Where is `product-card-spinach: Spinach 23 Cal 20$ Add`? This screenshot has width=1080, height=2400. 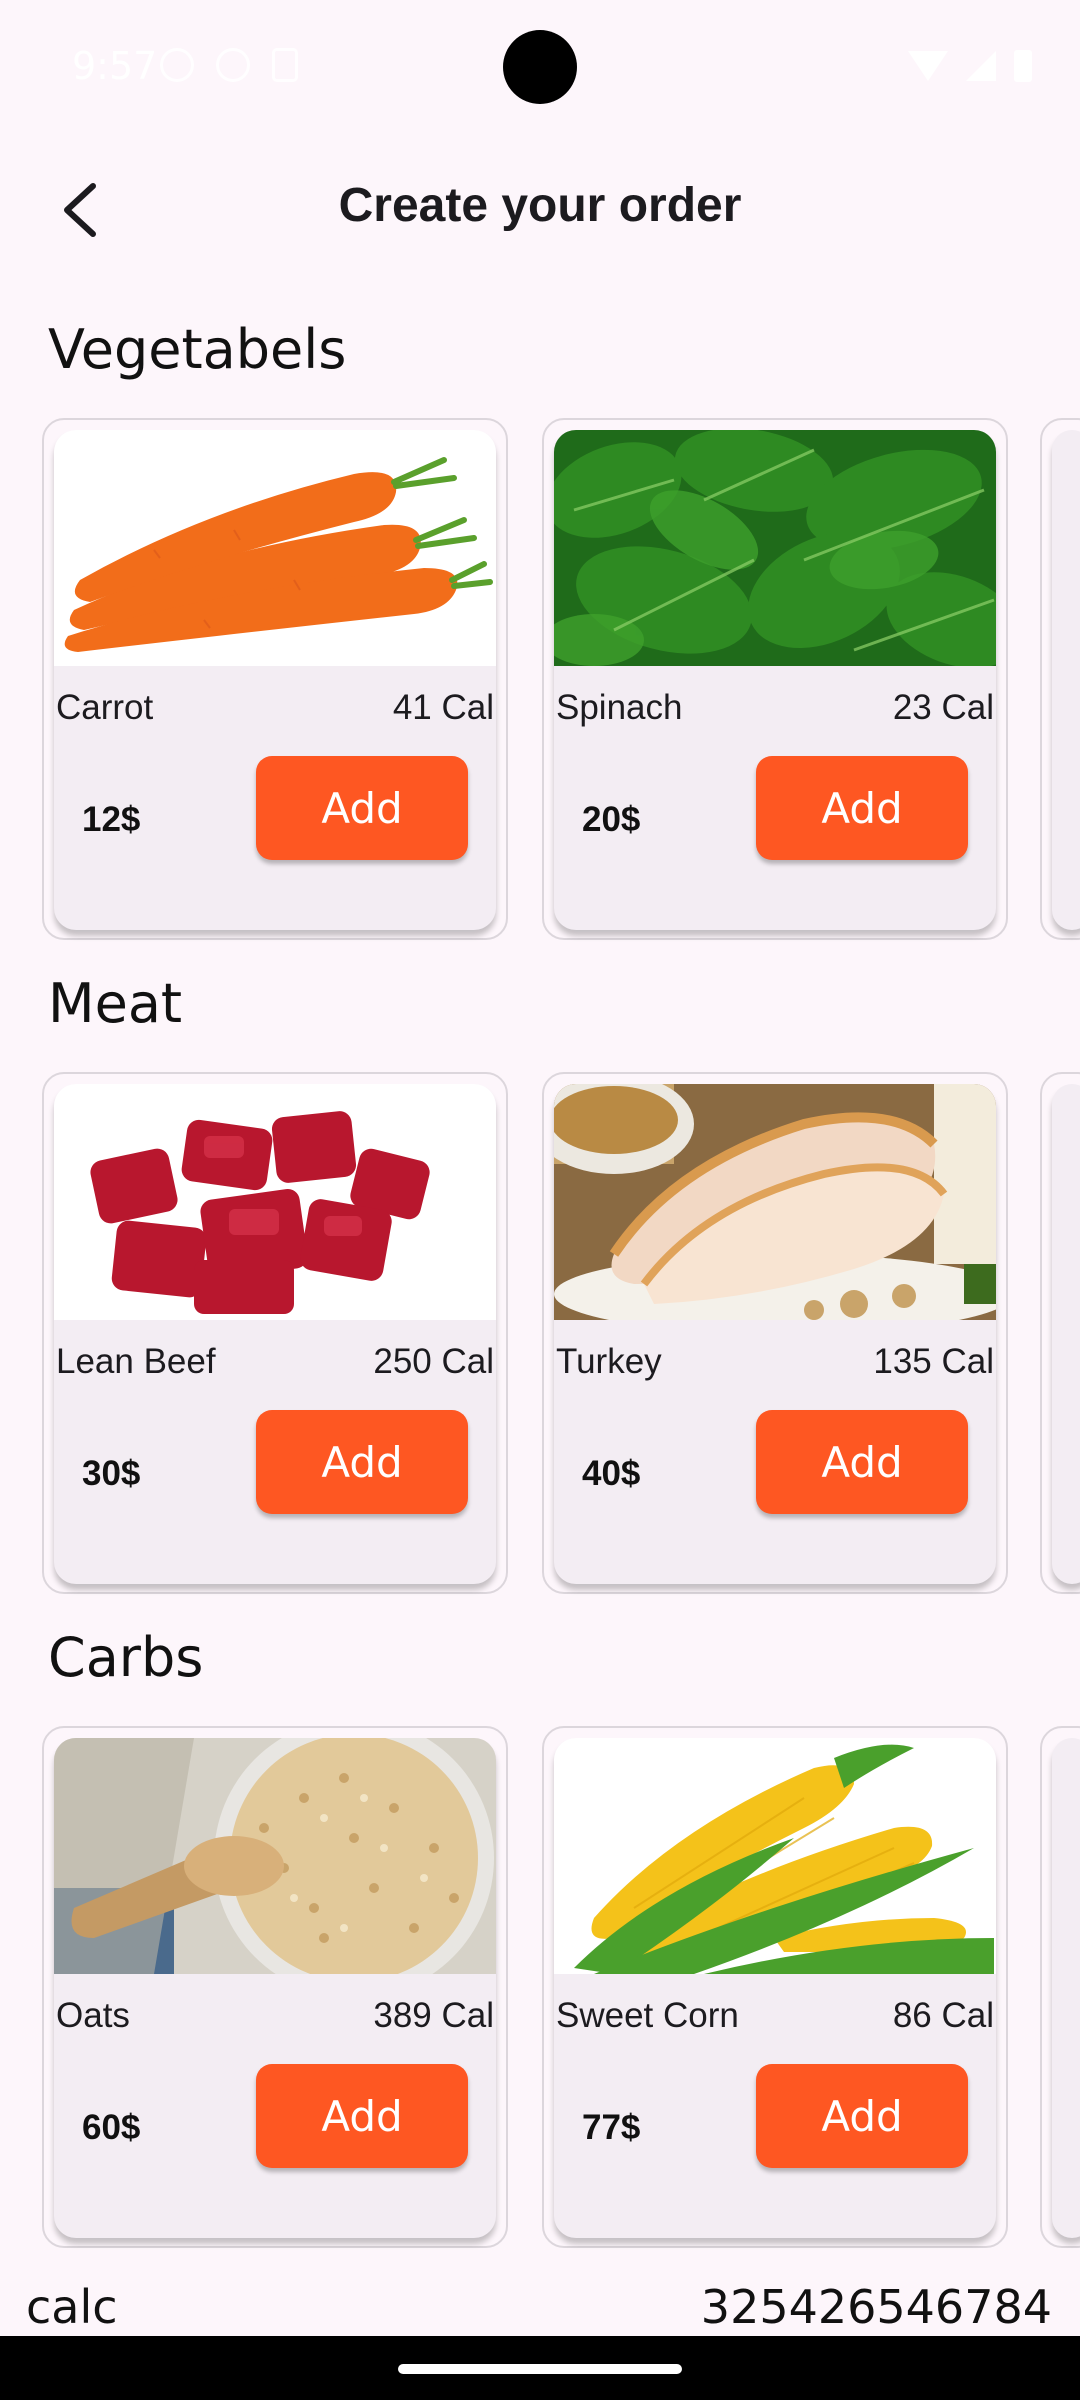 product-card-spinach: Spinach 23 Cal 20$ Add is located at coordinates (775, 679).